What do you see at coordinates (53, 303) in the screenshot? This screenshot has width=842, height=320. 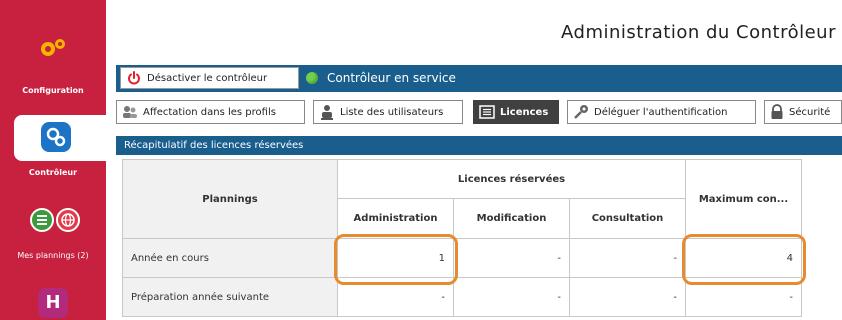 I see `hyperplanning-icon: H` at bounding box center [53, 303].